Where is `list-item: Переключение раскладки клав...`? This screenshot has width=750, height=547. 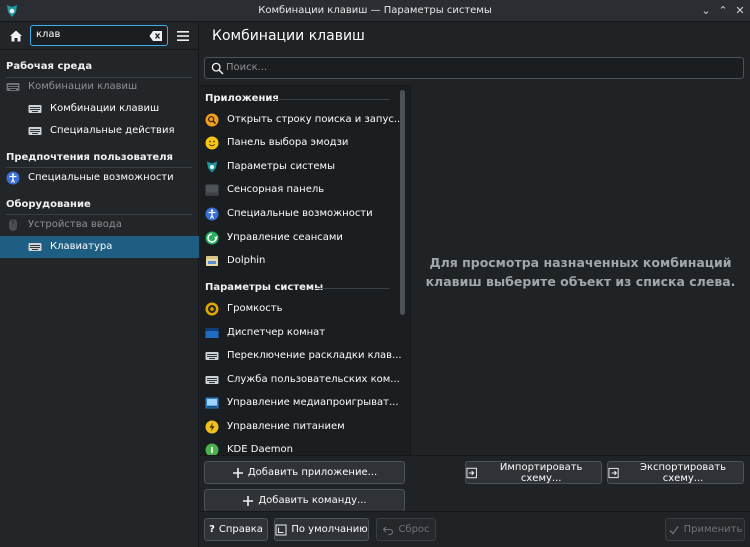 list-item: Переключение раскладки клав... is located at coordinates (301, 356).